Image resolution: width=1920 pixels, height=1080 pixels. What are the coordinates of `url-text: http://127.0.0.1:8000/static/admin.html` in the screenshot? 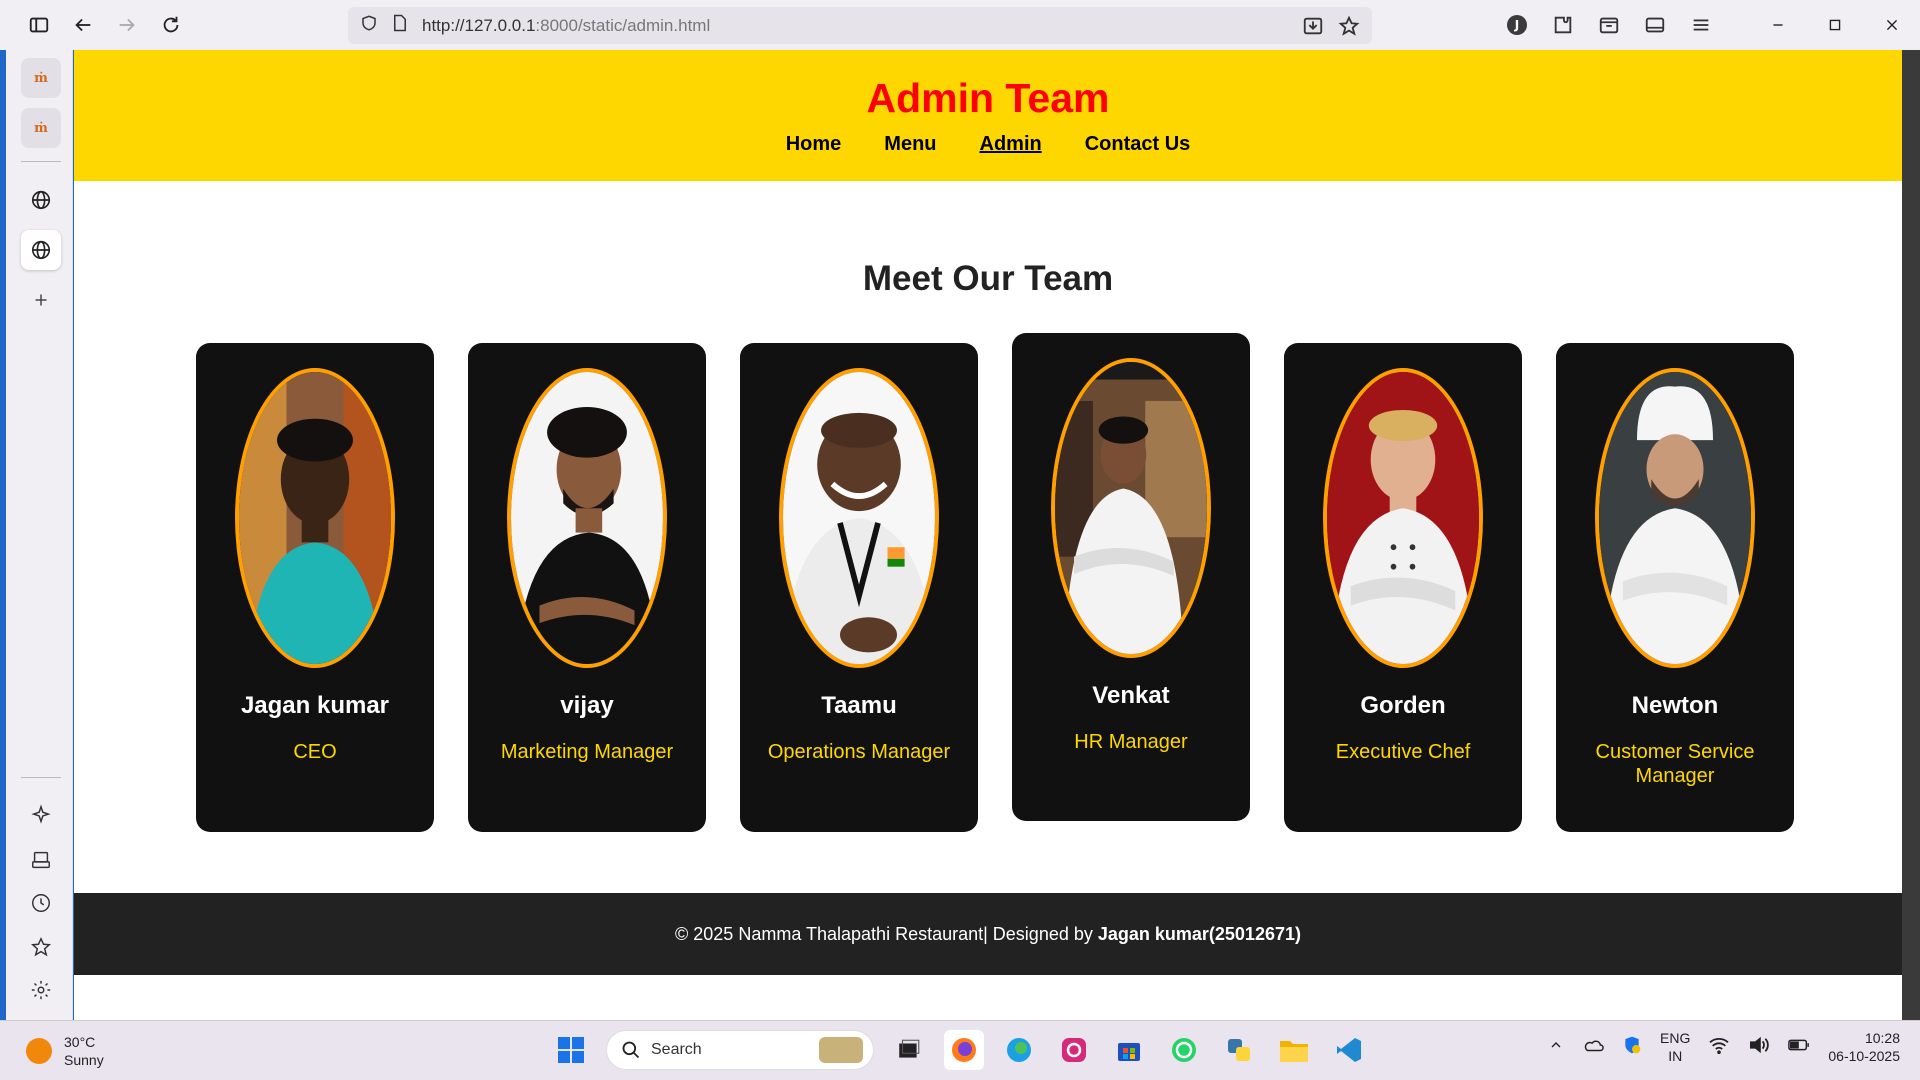 It's located at (566, 26).